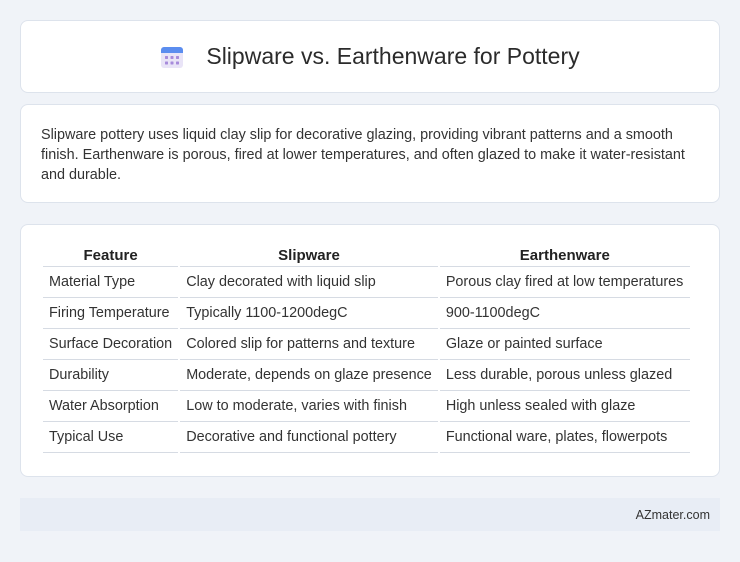  What do you see at coordinates (309, 313) in the screenshot?
I see `table-cell: Typically 1100-1200degC` at bounding box center [309, 313].